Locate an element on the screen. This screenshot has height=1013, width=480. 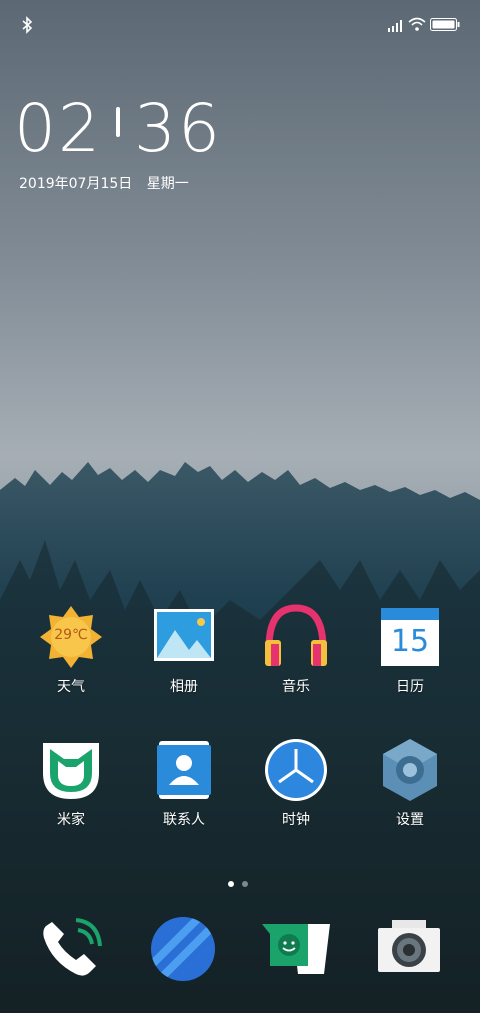
app-weather: 29℃ 天气 is located at coordinates (71, 650).